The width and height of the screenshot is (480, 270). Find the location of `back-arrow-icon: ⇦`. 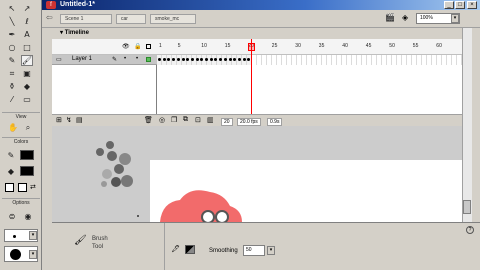

back-arrow-icon: ⇦ is located at coordinates (49, 18).